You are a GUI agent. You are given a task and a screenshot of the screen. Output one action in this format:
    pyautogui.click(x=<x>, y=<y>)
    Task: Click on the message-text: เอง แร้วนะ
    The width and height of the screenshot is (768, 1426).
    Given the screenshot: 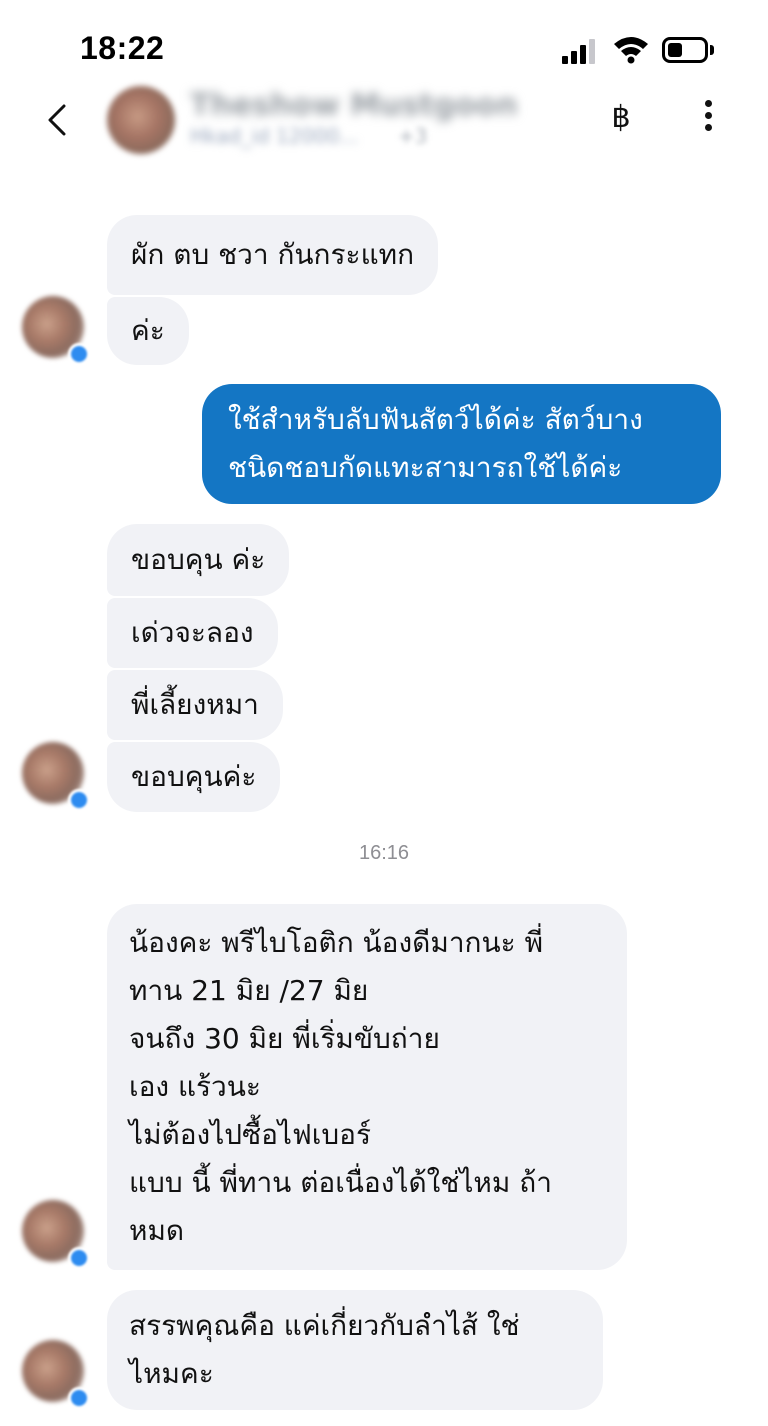 What is the action you would take?
    pyautogui.click(x=195, y=1086)
    